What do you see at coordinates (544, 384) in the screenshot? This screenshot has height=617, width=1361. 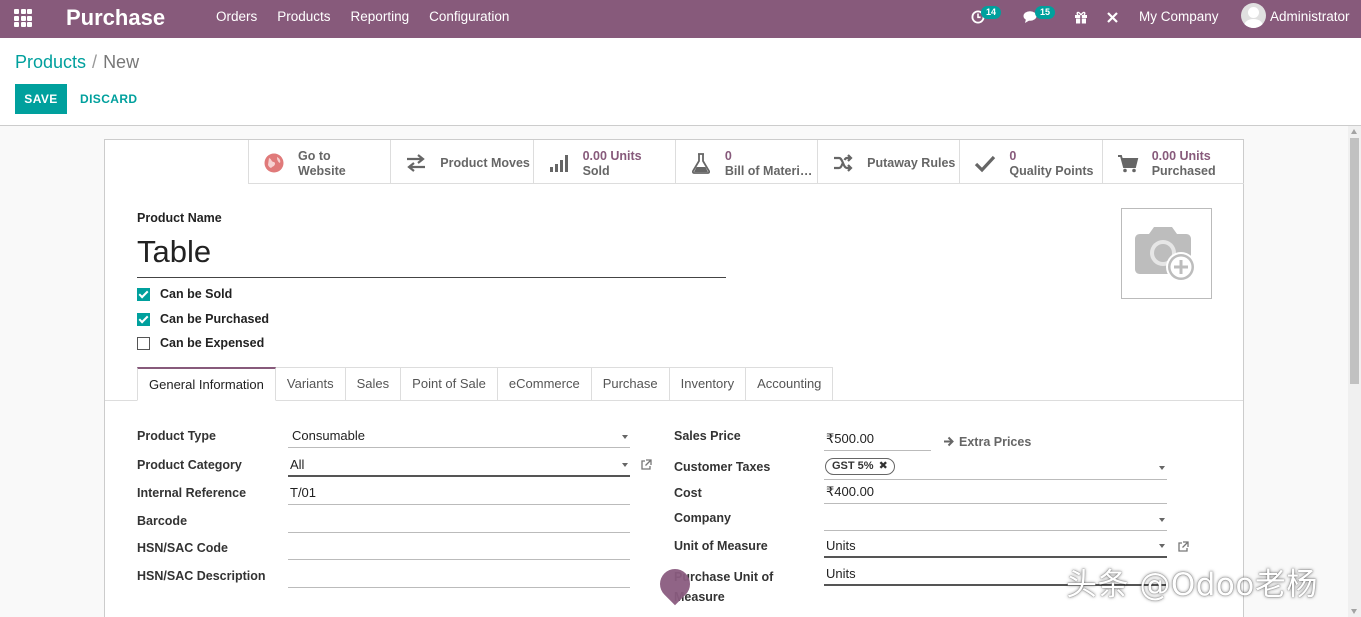 I see `tab-ecommerce: eCommerce` at bounding box center [544, 384].